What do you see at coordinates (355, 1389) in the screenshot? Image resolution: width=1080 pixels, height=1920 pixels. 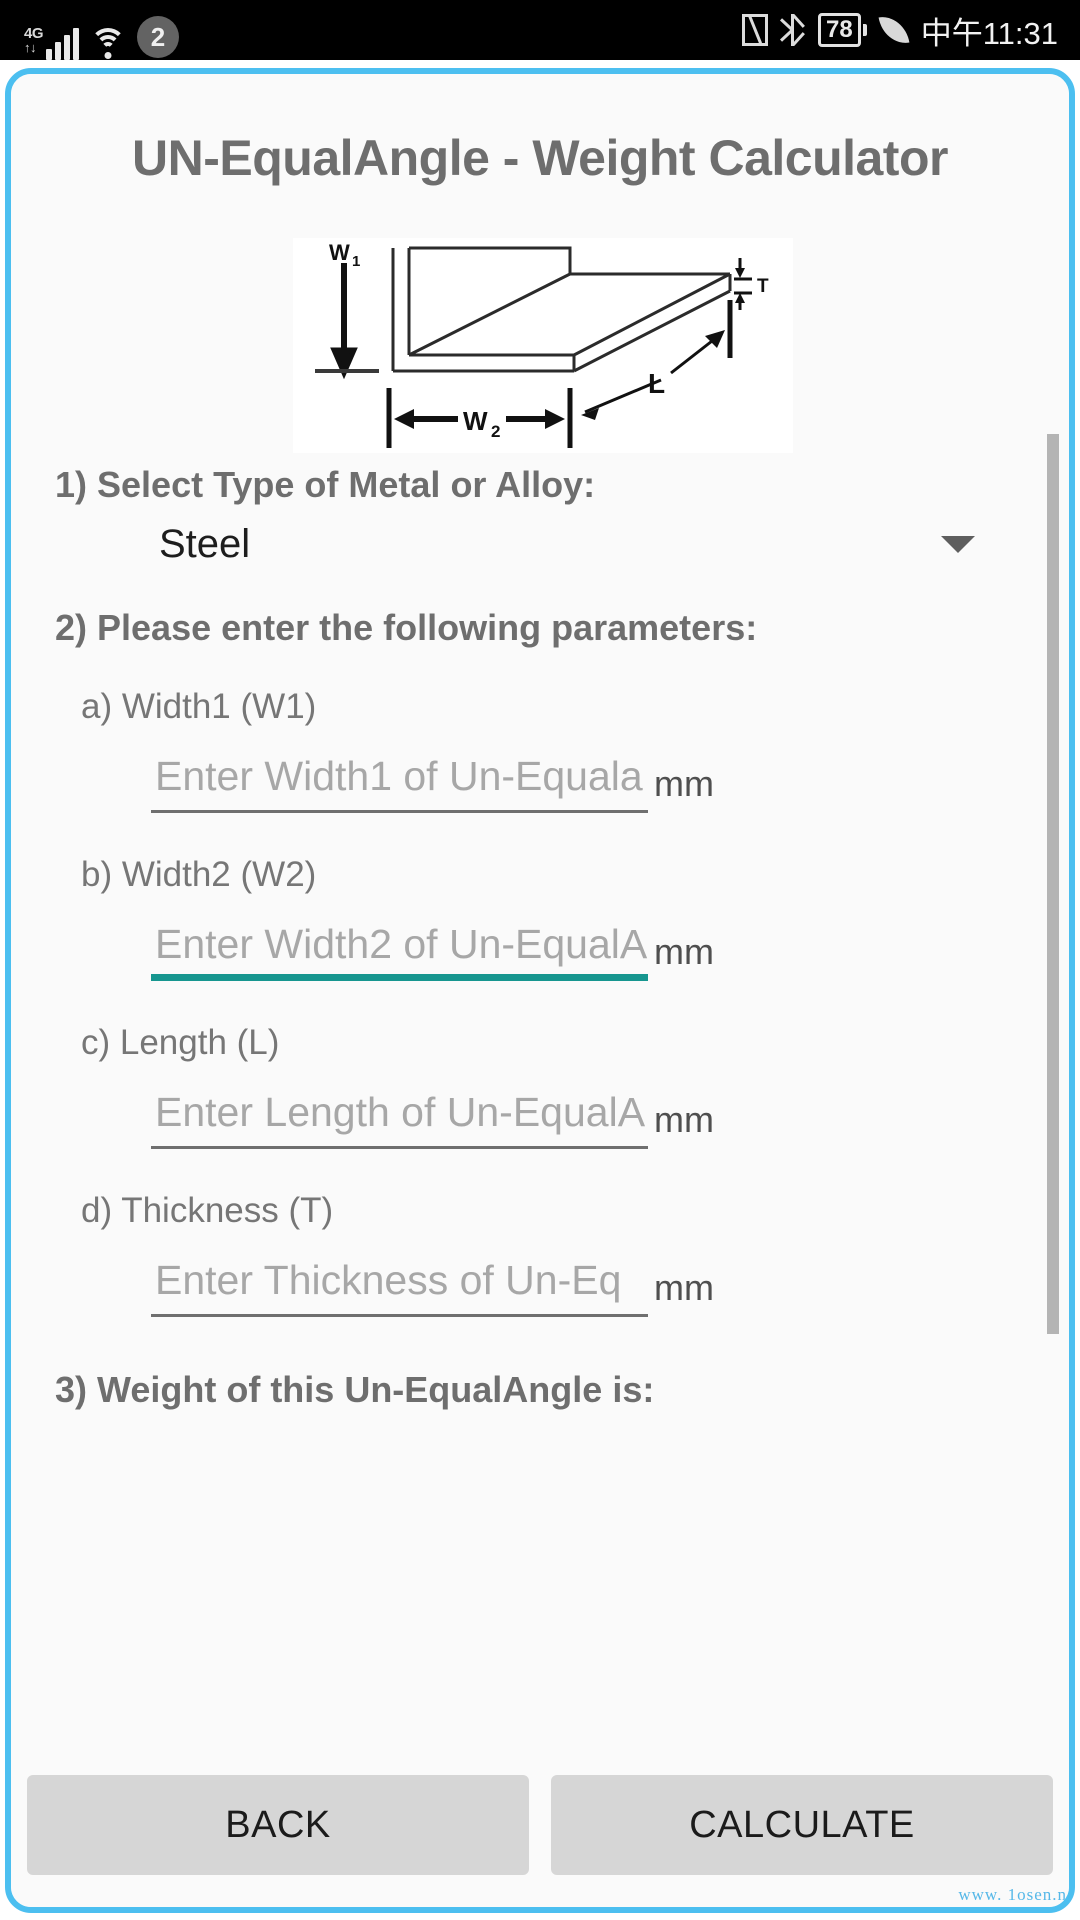 I see `section-heading-result: 3) Weight of this Un-EqualAngle is:` at bounding box center [355, 1389].